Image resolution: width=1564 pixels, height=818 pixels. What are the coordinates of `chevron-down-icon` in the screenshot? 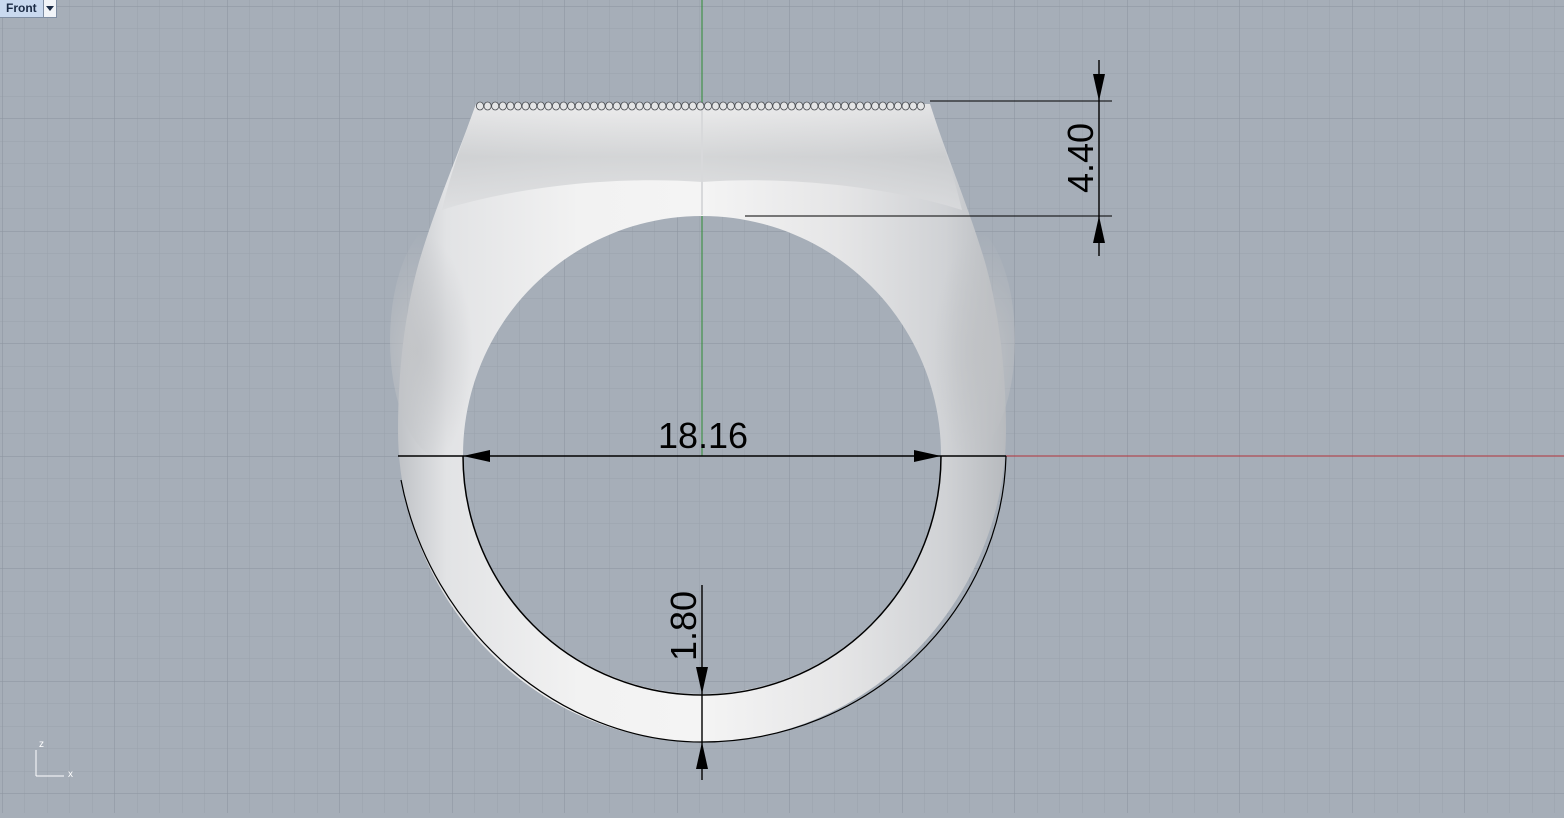 It's located at (49, 8).